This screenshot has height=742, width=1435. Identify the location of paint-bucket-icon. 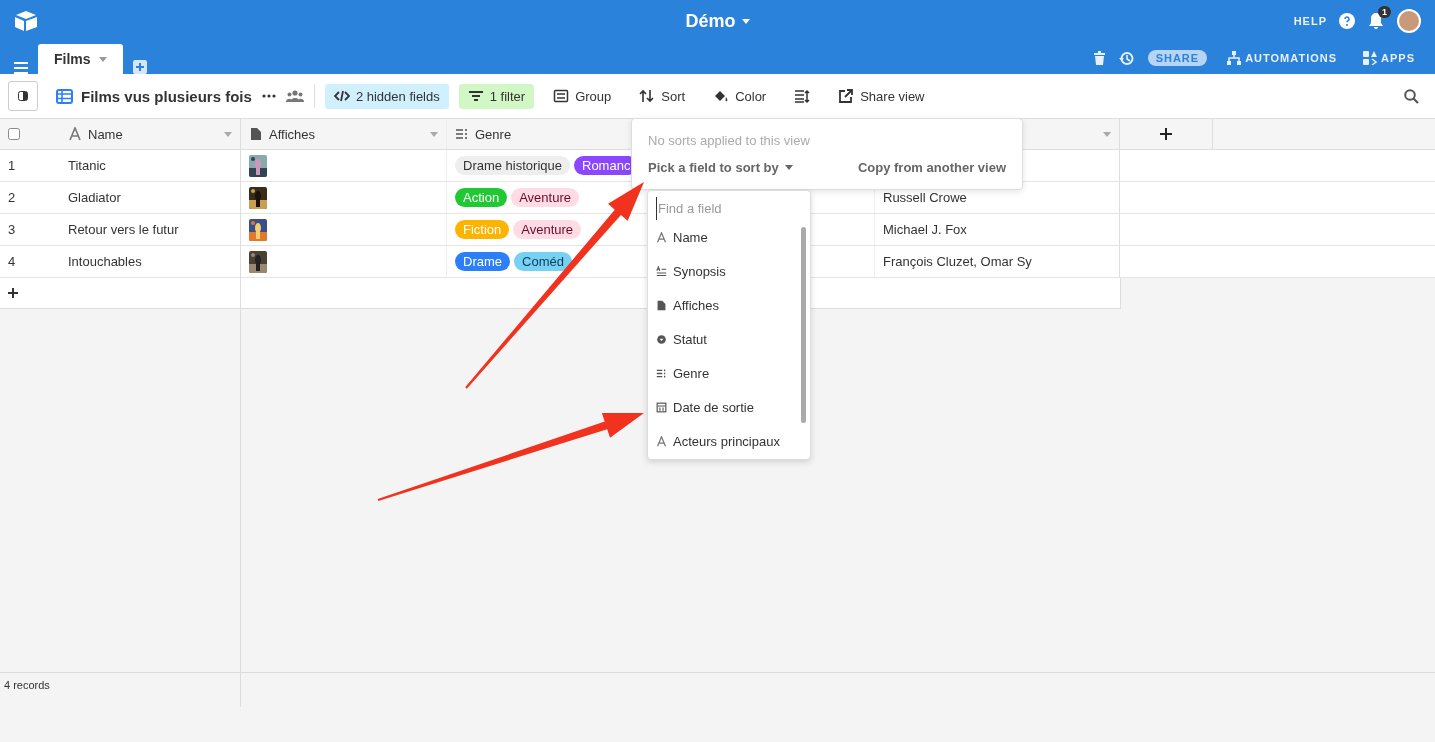
(721, 96).